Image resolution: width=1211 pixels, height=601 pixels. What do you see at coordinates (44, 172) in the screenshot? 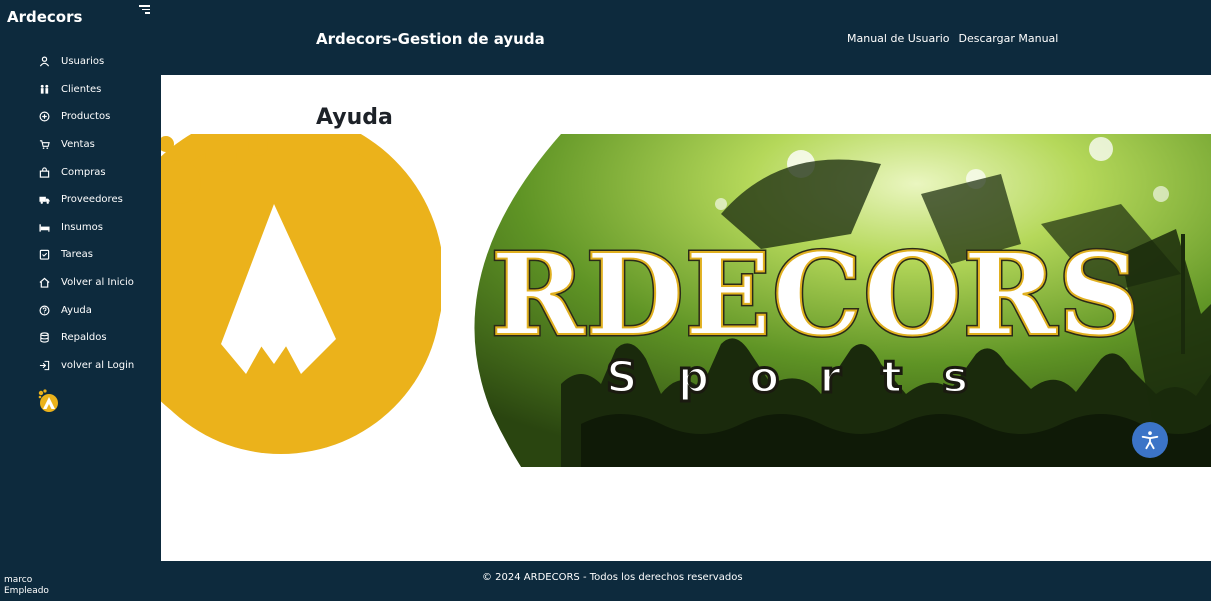
I see `bag-icon` at bounding box center [44, 172].